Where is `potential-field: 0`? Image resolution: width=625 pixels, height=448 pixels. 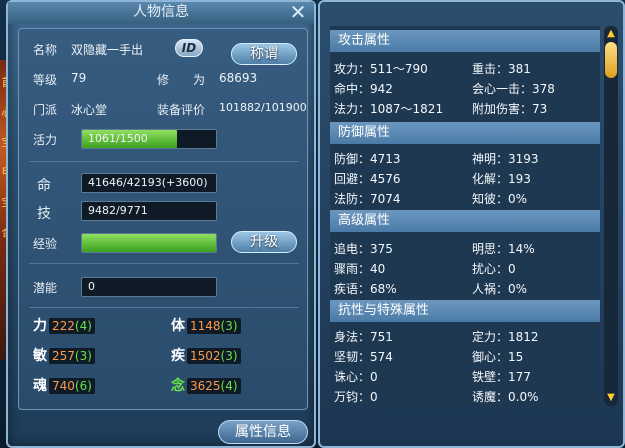 potential-field: 0 is located at coordinates (149, 287).